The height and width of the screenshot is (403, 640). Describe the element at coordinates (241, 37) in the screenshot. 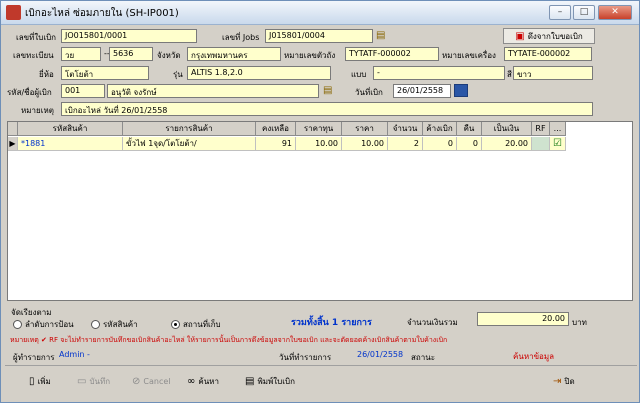

I see `jobs-label: เลขที่ Jobs` at that location.